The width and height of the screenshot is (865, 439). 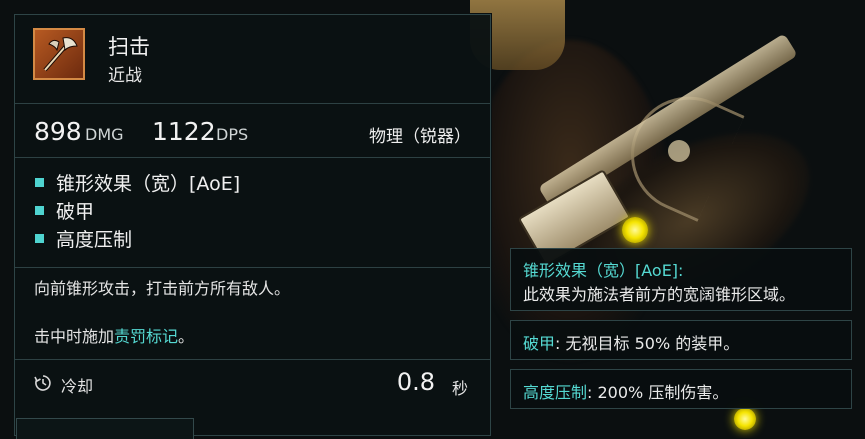 I want to click on description-text: 。, so click(x=186, y=336).